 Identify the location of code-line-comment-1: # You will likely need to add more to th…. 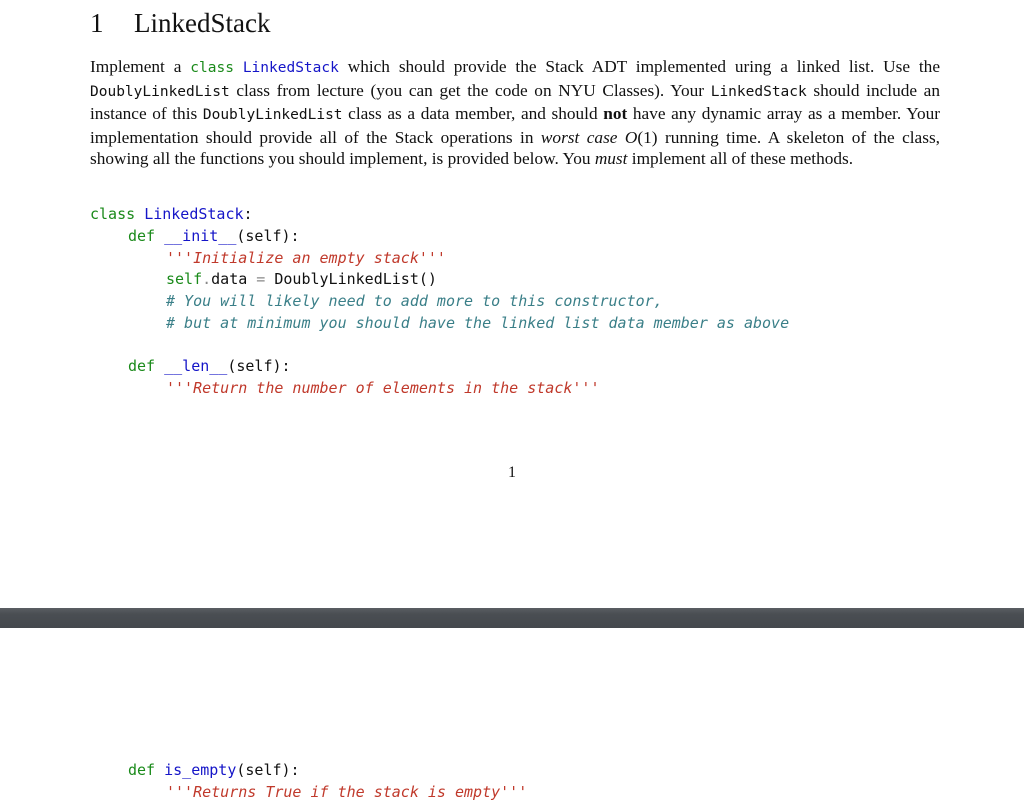
(414, 301).